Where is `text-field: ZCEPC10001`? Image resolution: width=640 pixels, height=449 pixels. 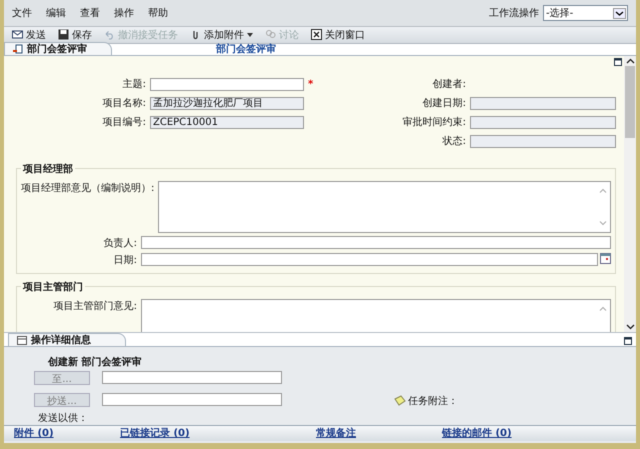 text-field: ZCEPC10001 is located at coordinates (227, 122).